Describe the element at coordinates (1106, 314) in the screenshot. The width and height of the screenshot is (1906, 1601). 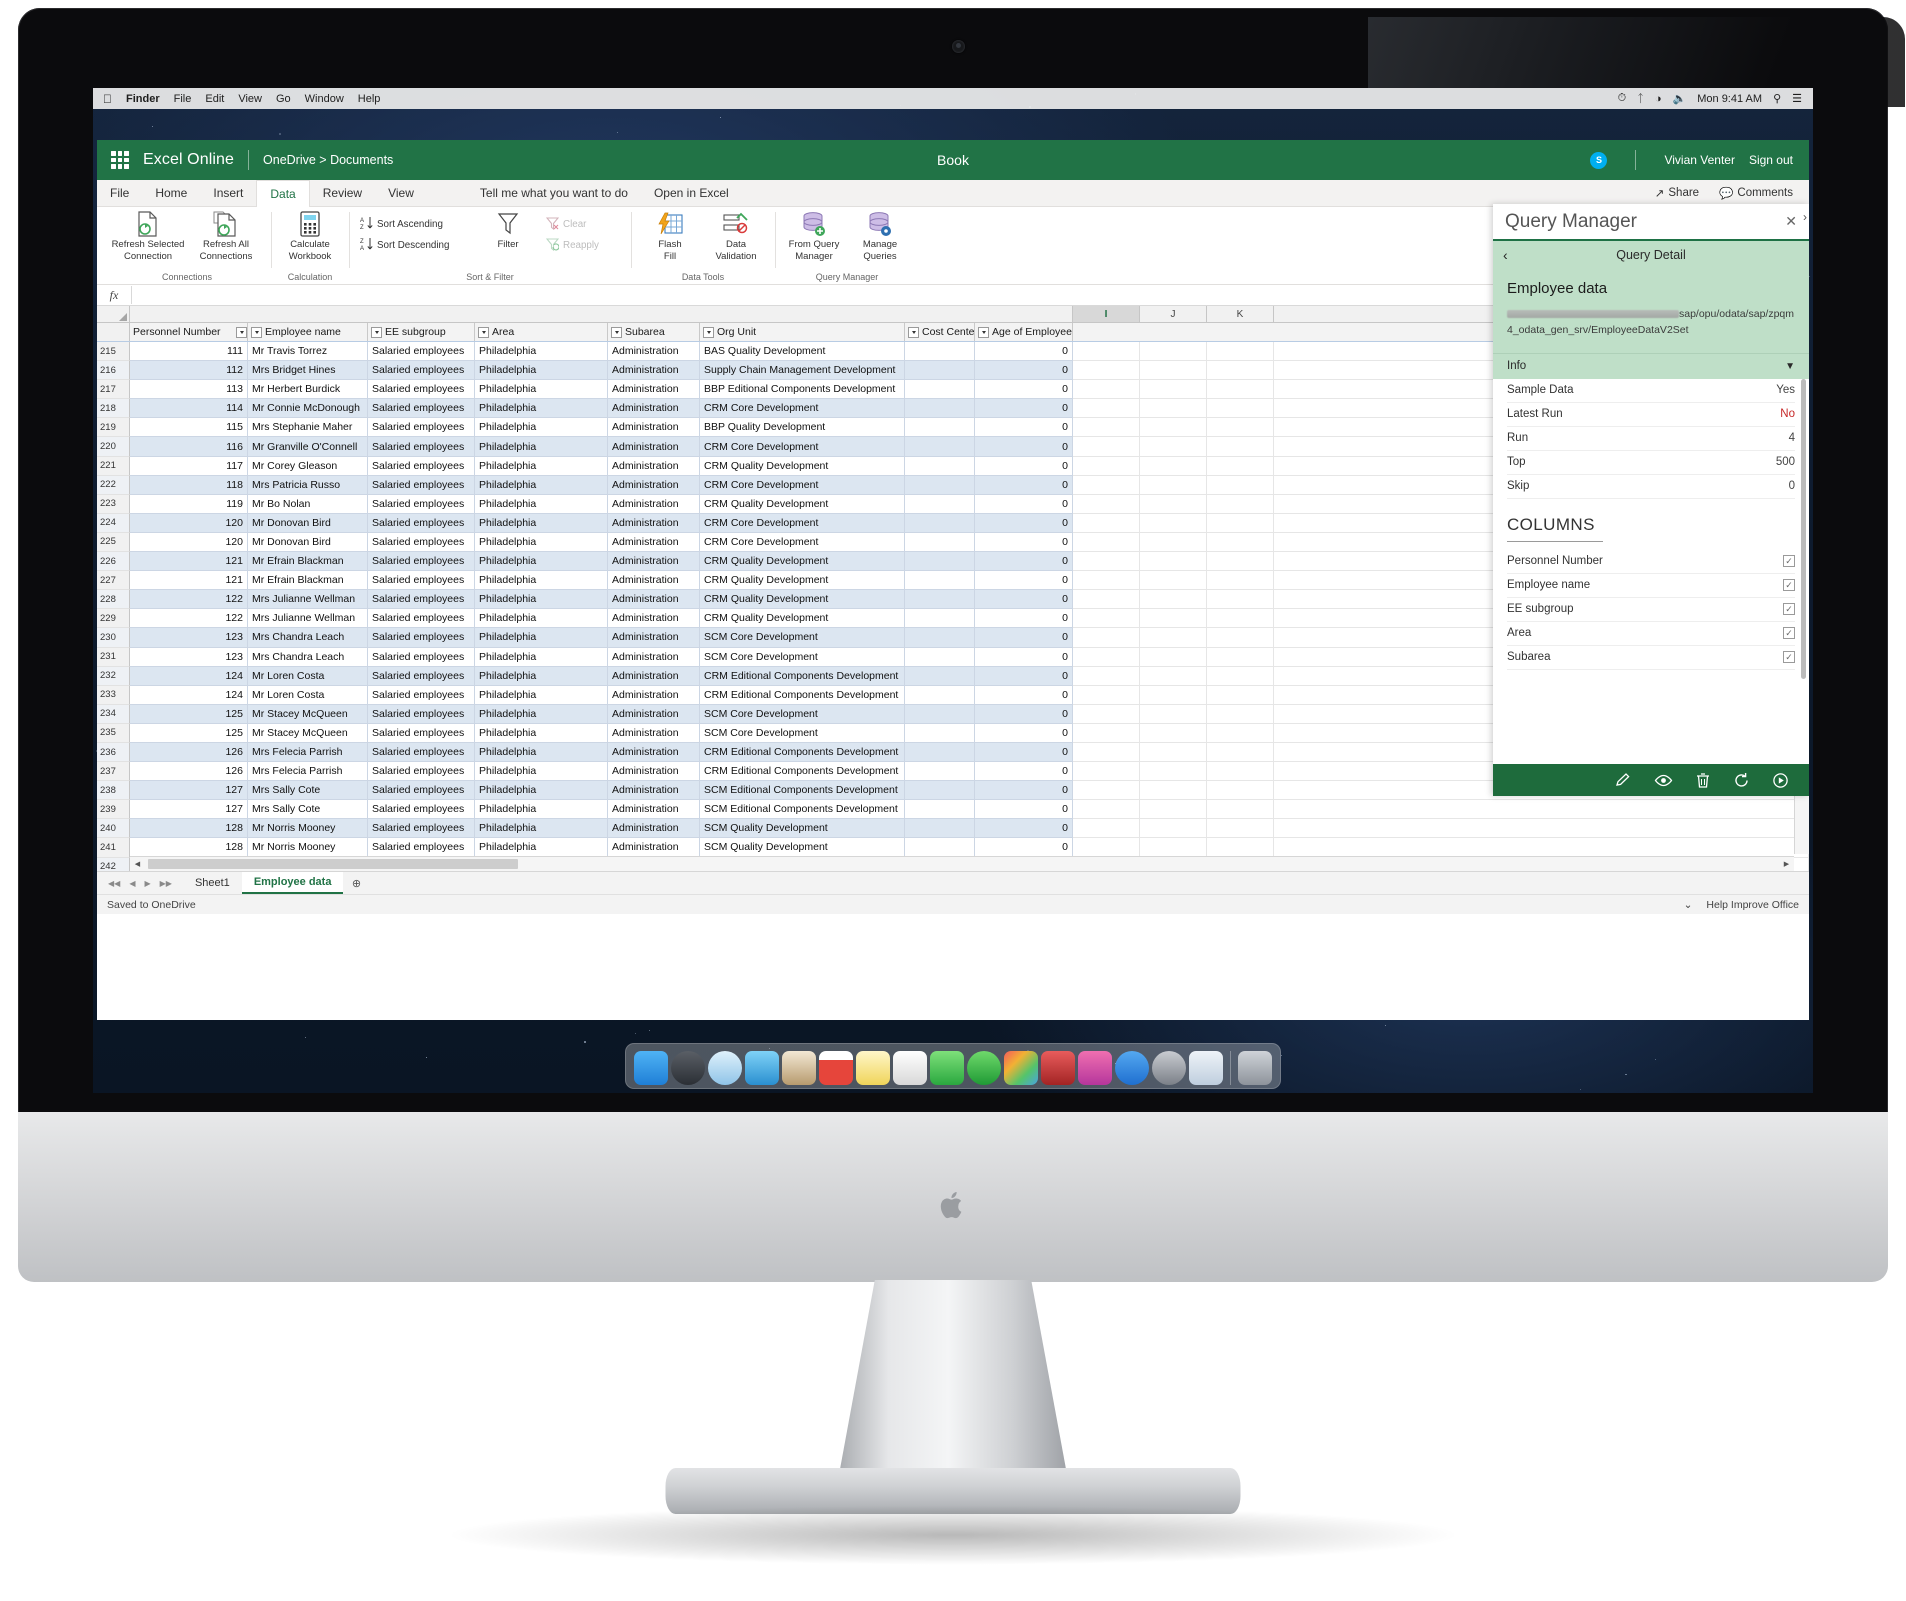
I see `column-header-I: I` at that location.